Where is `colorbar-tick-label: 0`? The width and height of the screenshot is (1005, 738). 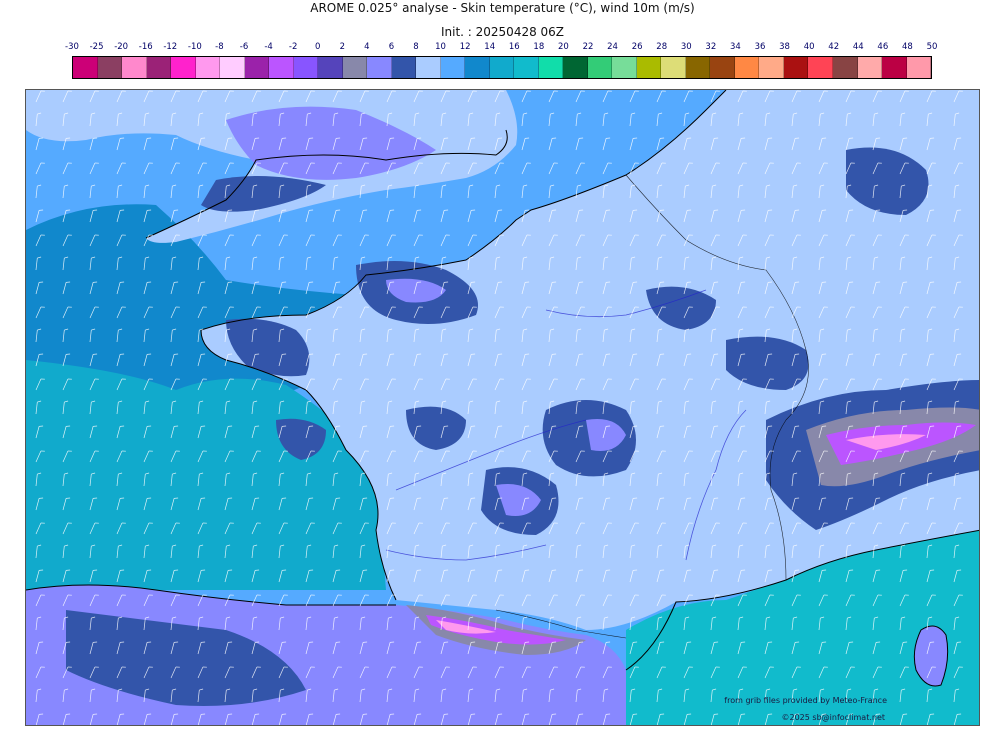 colorbar-tick-label: 0 is located at coordinates (317, 47).